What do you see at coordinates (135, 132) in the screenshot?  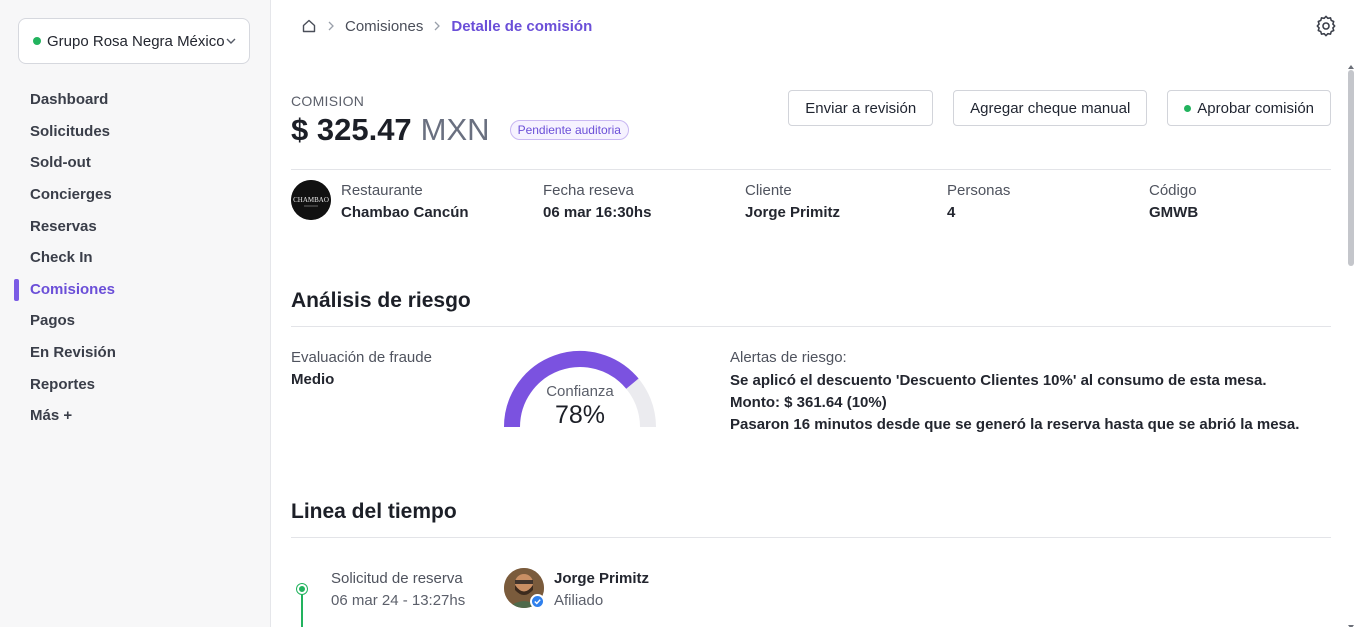 I see `sidebar-item-solicitudes: Solicitudes` at bounding box center [135, 132].